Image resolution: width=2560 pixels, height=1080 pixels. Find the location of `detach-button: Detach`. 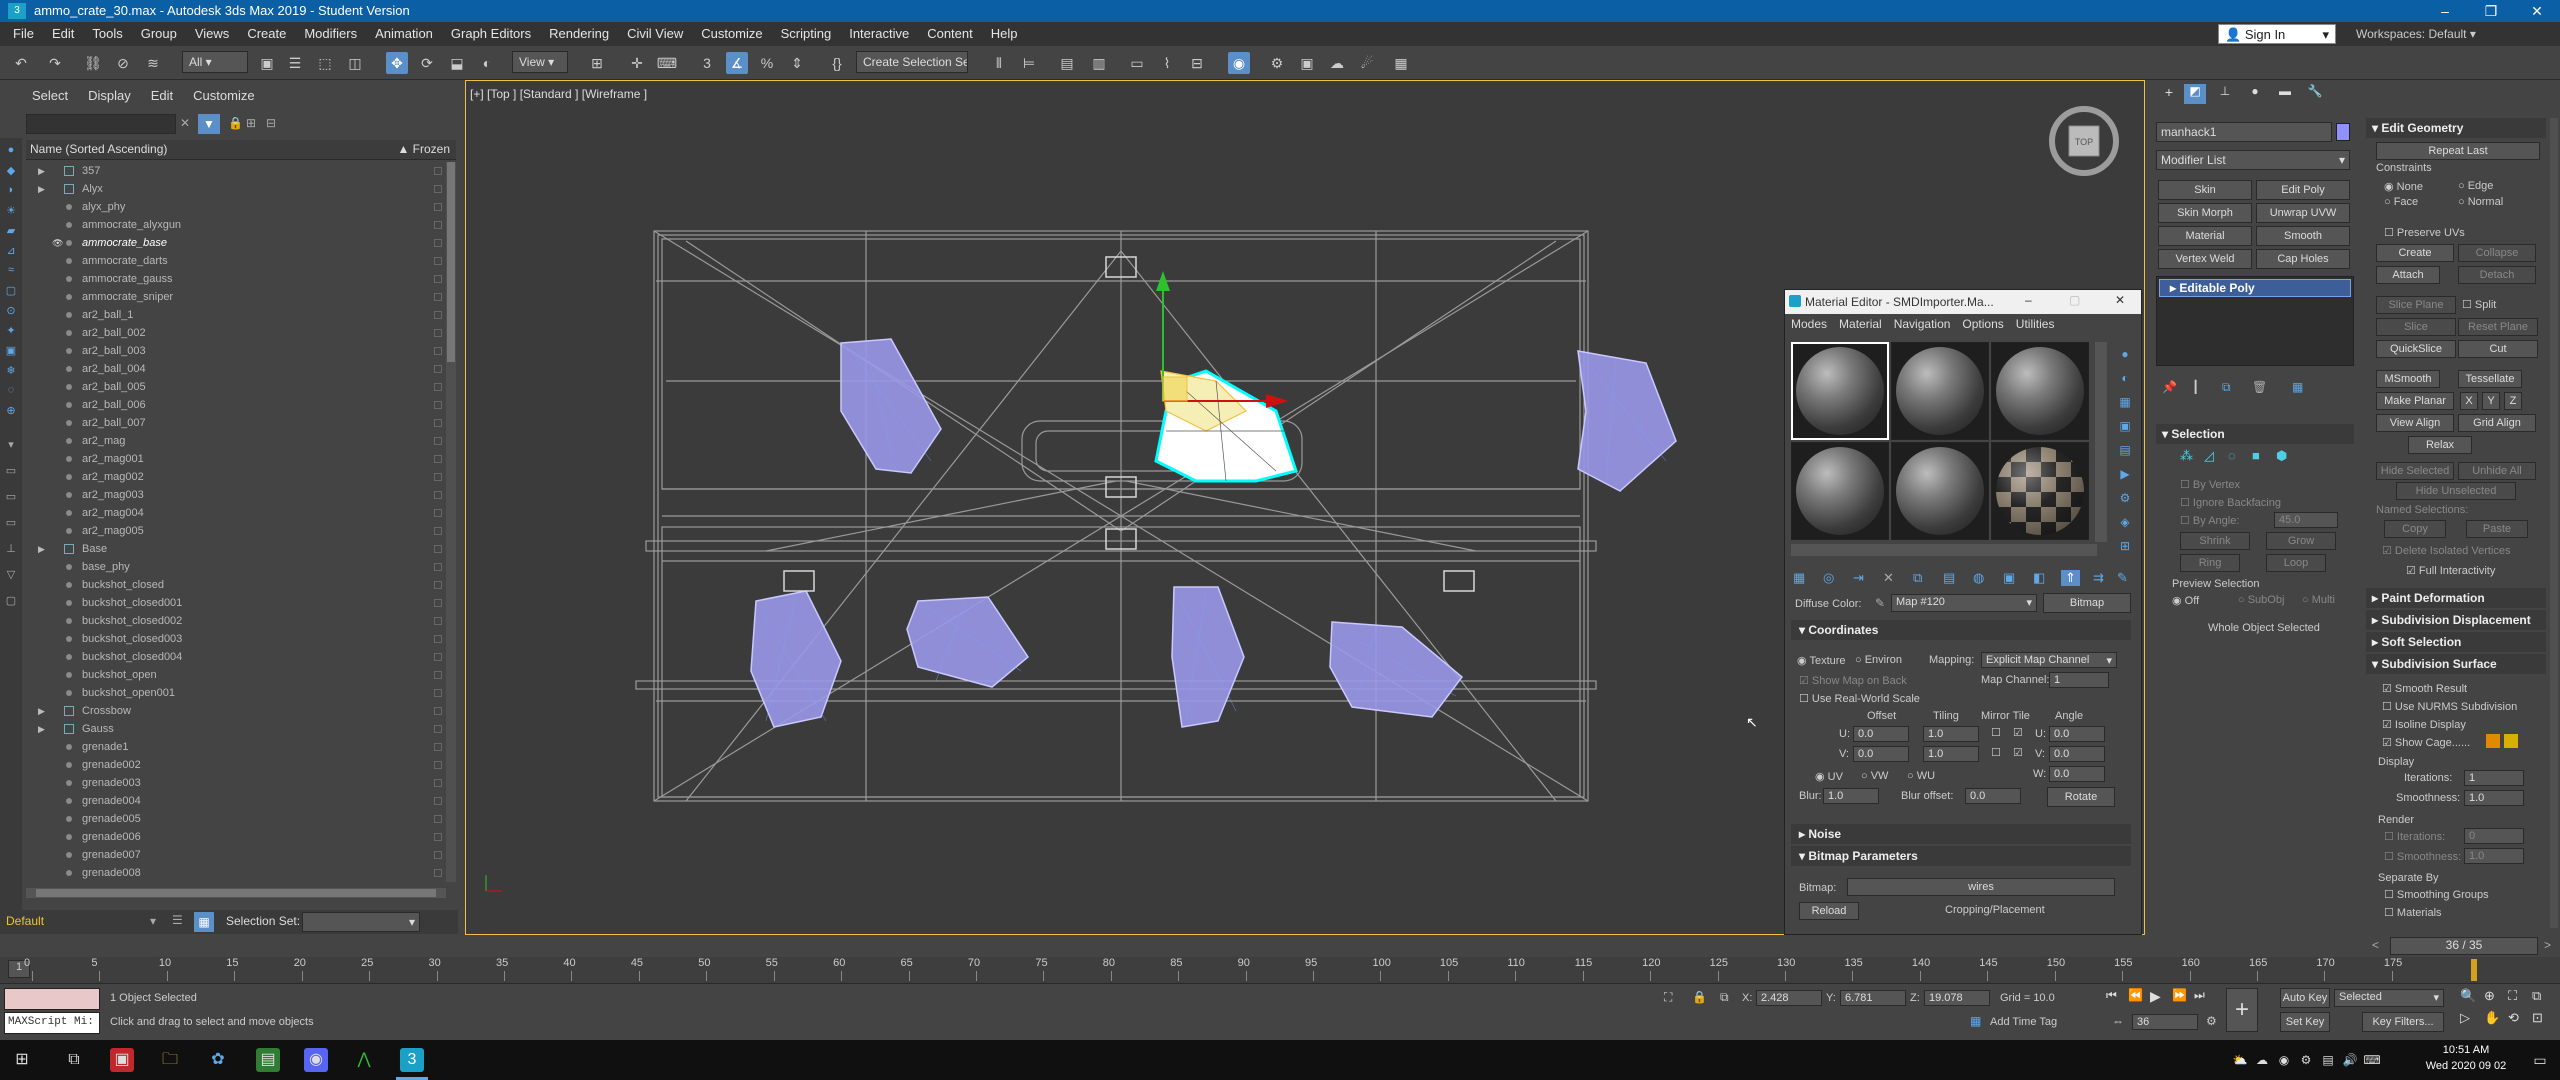

detach-button: Detach is located at coordinates (2497, 275).